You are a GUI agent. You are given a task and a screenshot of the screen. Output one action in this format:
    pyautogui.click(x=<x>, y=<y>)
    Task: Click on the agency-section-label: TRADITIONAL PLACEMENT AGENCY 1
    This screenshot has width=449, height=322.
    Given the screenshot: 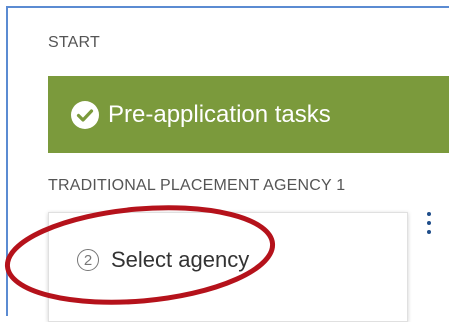 What is the action you would take?
    pyautogui.click(x=197, y=185)
    